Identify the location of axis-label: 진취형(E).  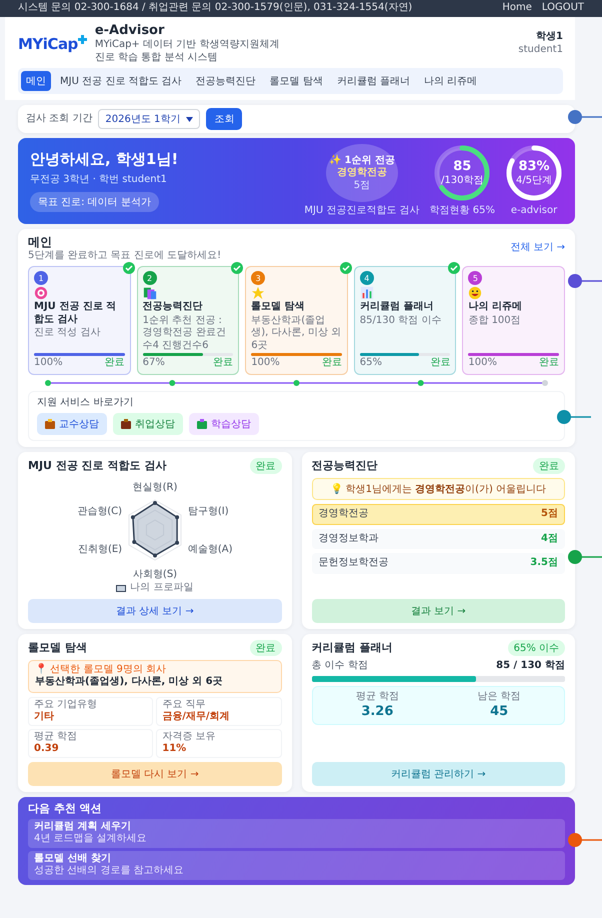
(100, 550).